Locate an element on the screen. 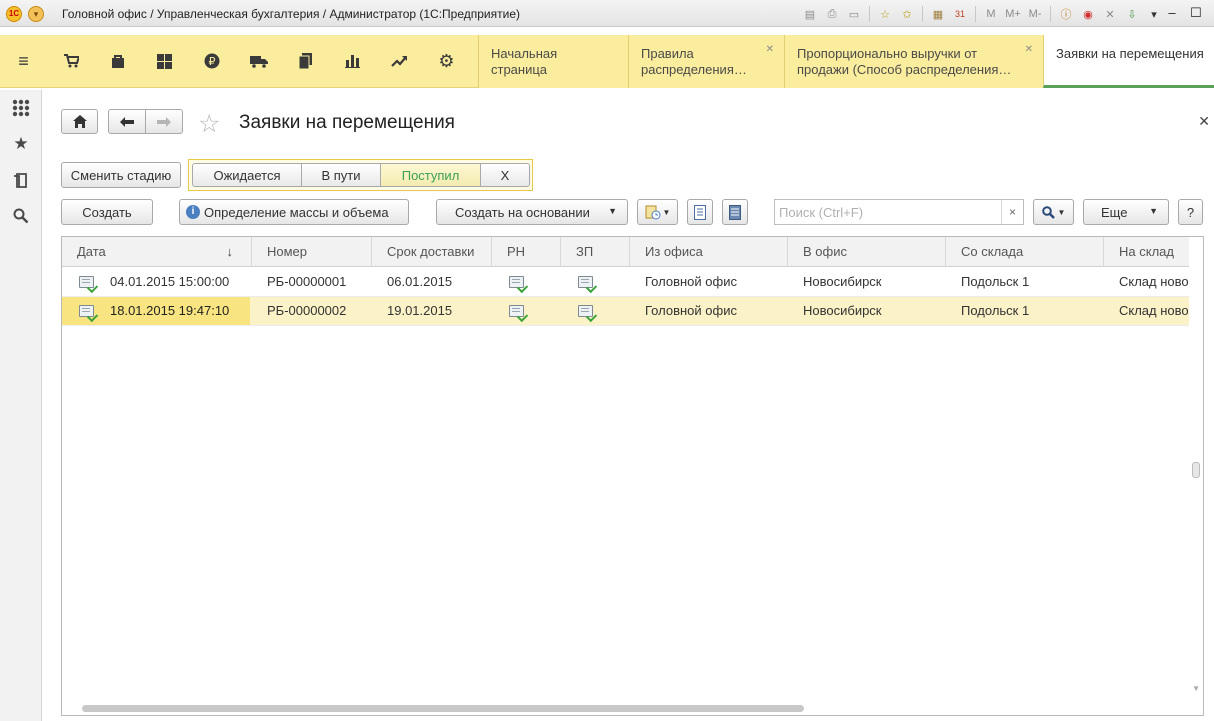 This screenshot has height=721, width=1214. help-button: ? is located at coordinates (1190, 212).